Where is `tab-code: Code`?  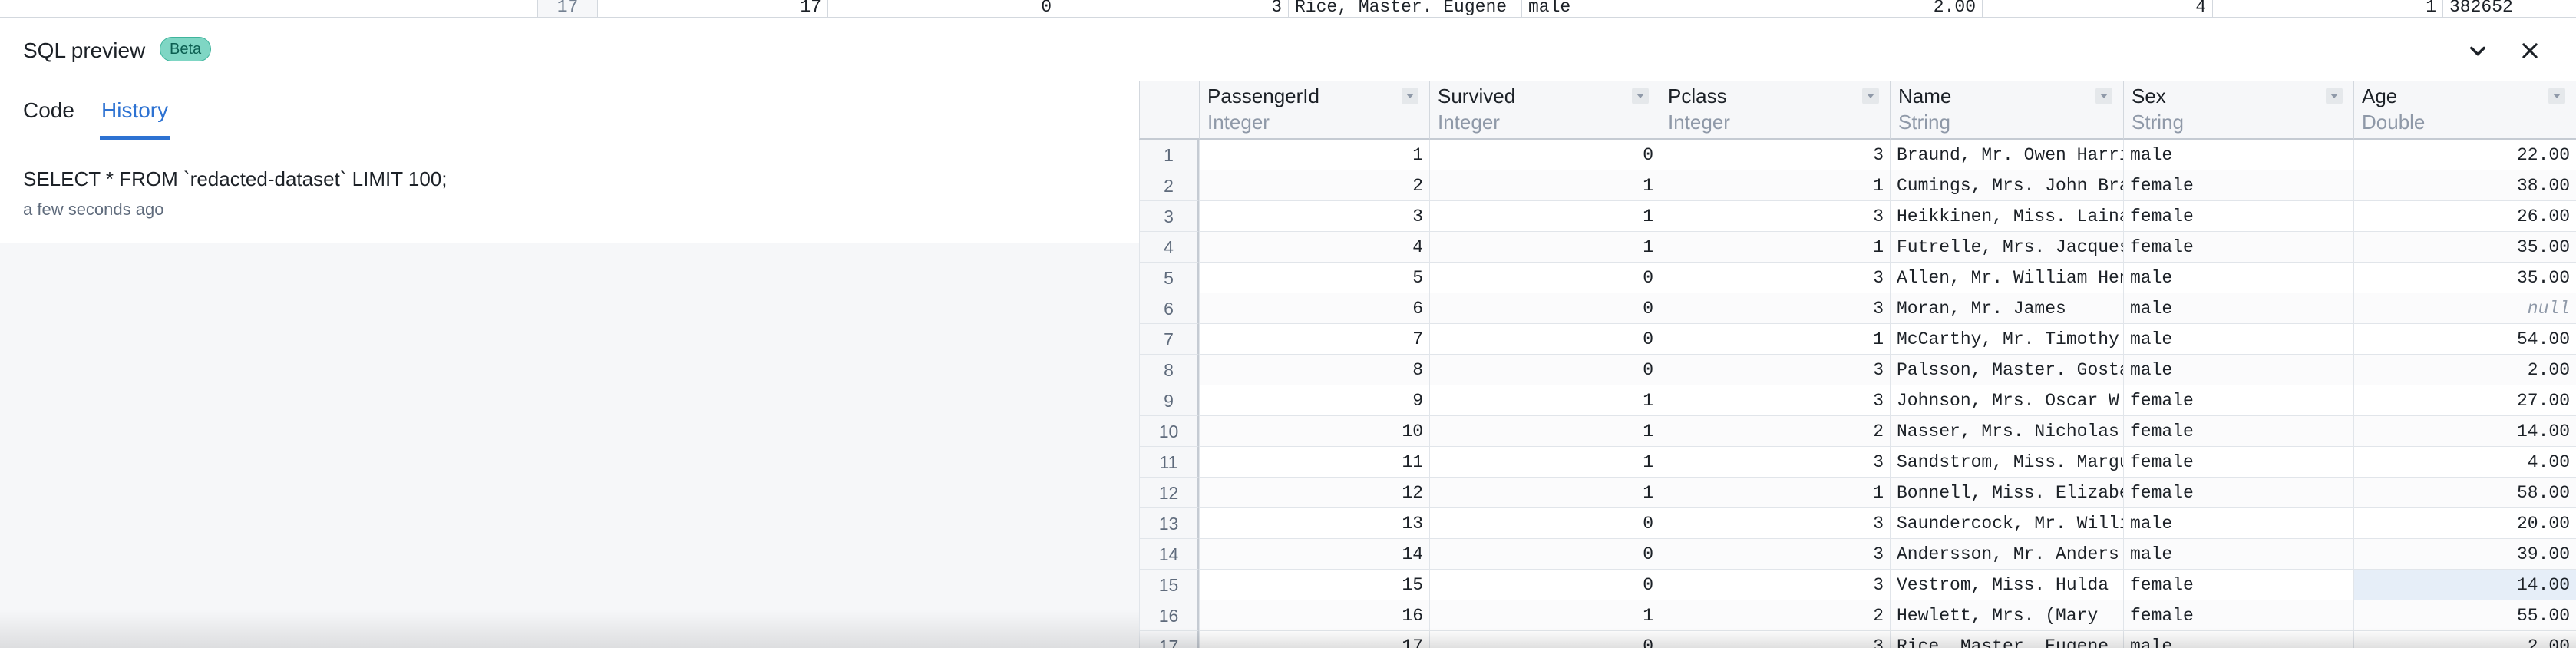 tab-code: Code is located at coordinates (48, 119).